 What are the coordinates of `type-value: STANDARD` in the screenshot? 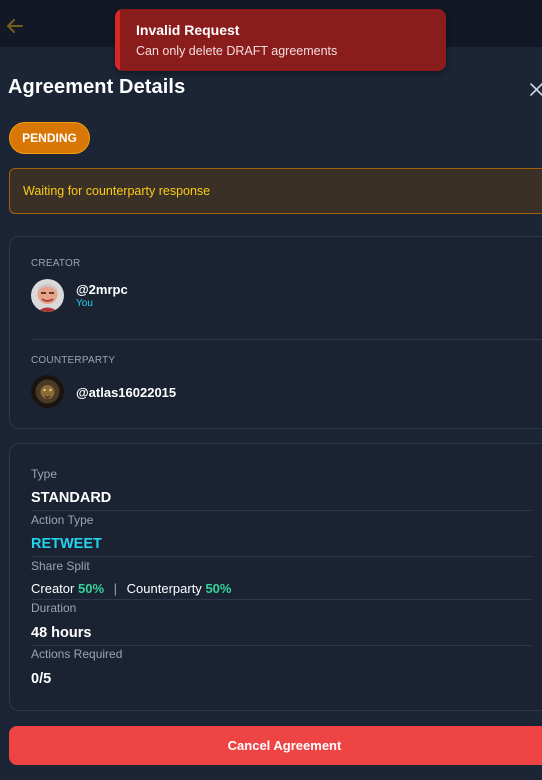 It's located at (71, 498).